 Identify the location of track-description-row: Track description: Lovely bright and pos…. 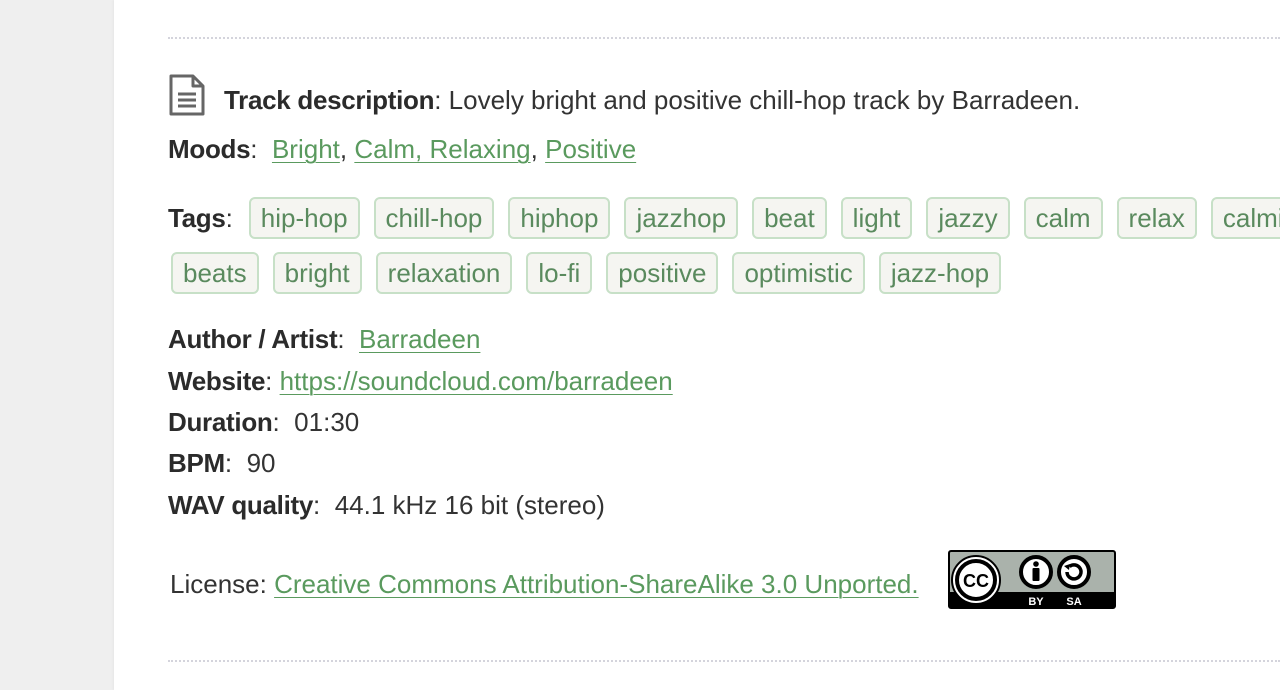
(624, 97).